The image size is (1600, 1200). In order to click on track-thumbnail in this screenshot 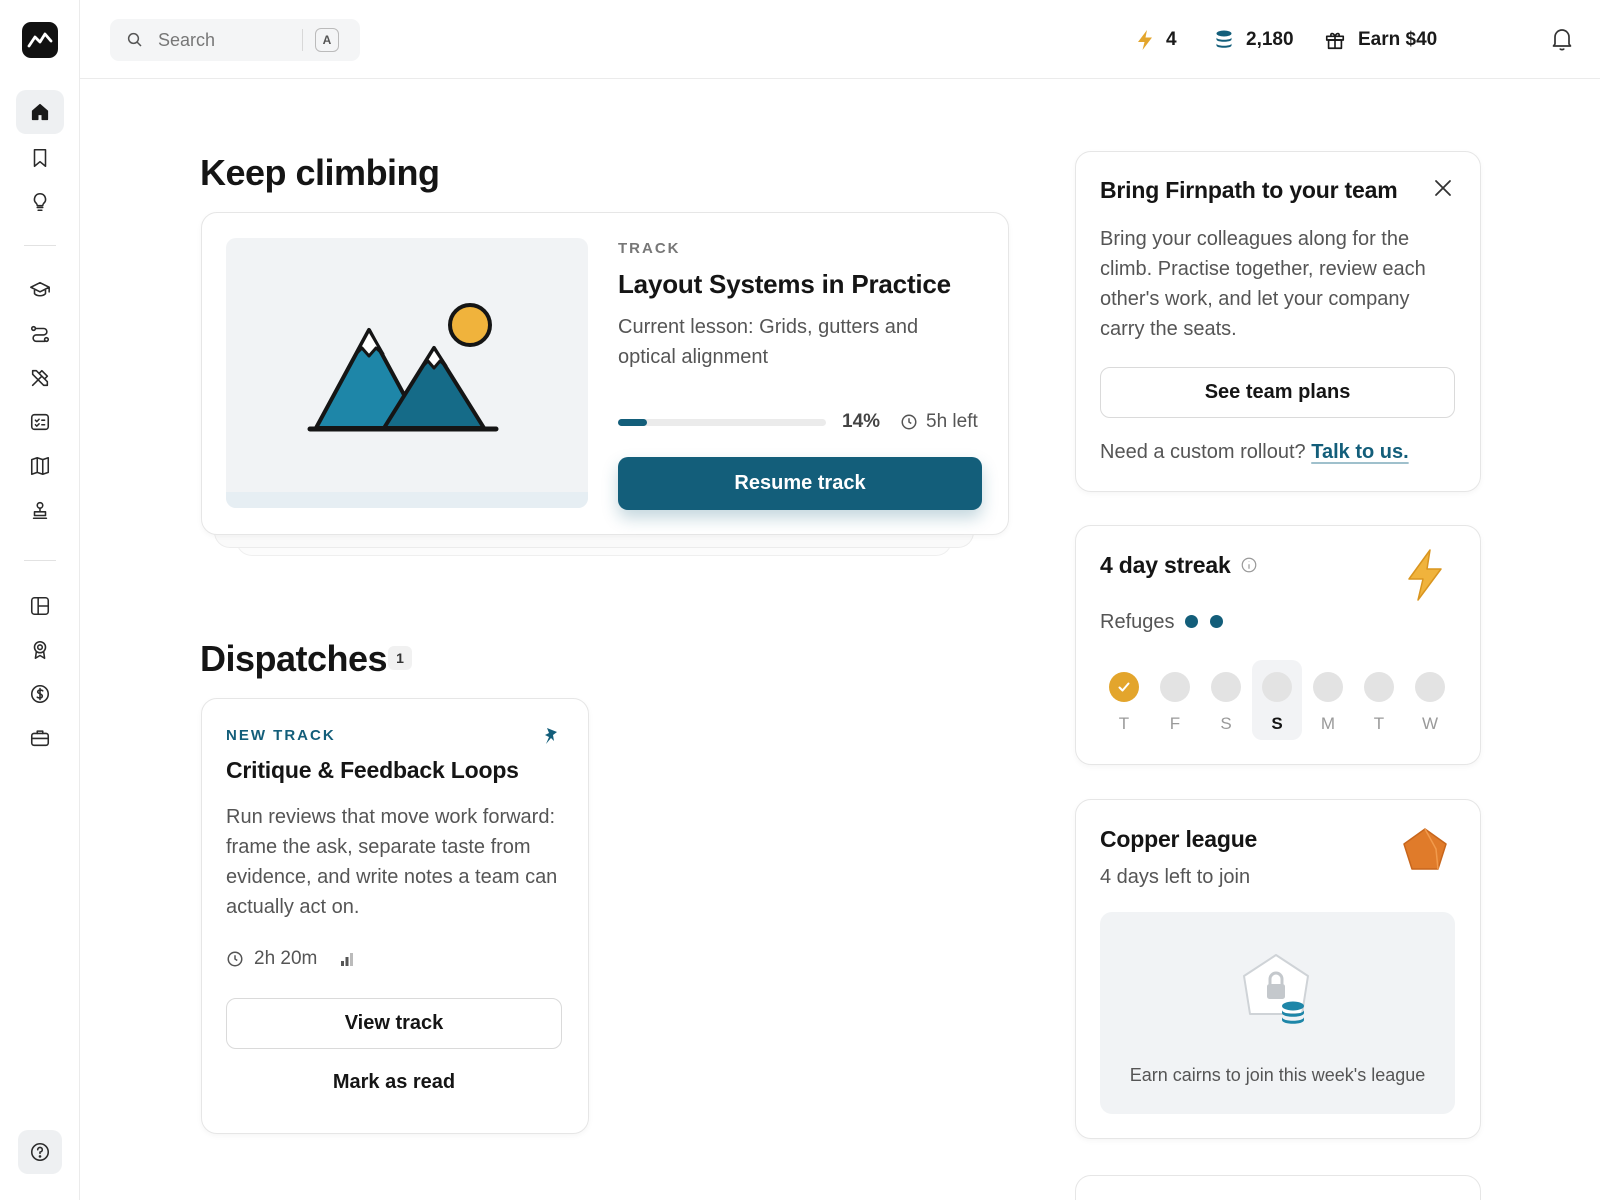, I will do `click(407, 373)`.